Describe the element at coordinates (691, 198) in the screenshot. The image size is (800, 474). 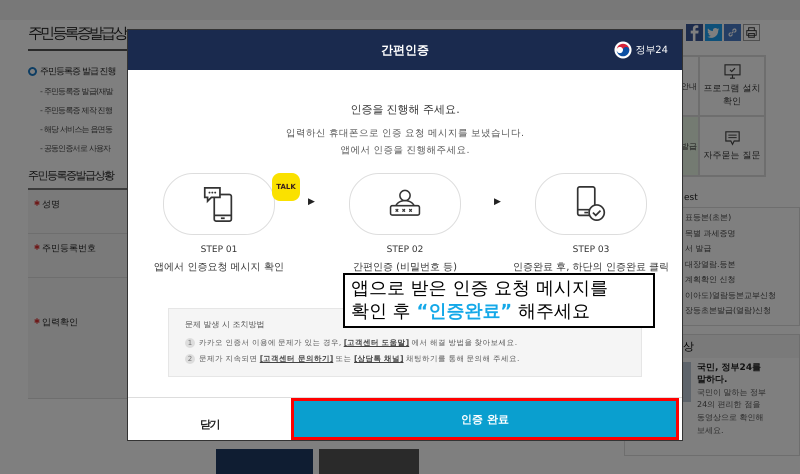
I see `list-heading: est` at that location.